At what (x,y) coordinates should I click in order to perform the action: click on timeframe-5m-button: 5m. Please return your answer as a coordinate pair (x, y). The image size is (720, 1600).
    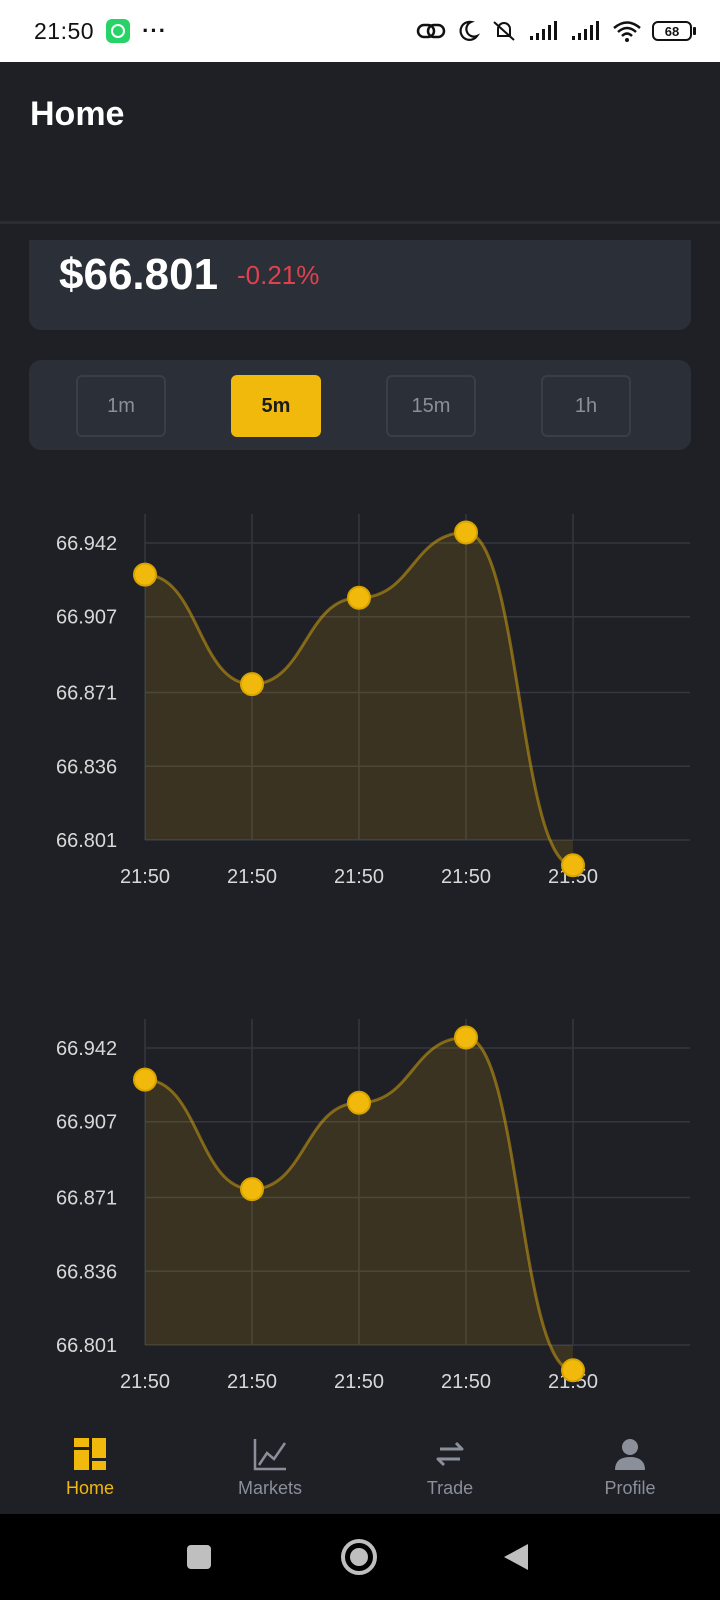
    Looking at the image, I should click on (276, 406).